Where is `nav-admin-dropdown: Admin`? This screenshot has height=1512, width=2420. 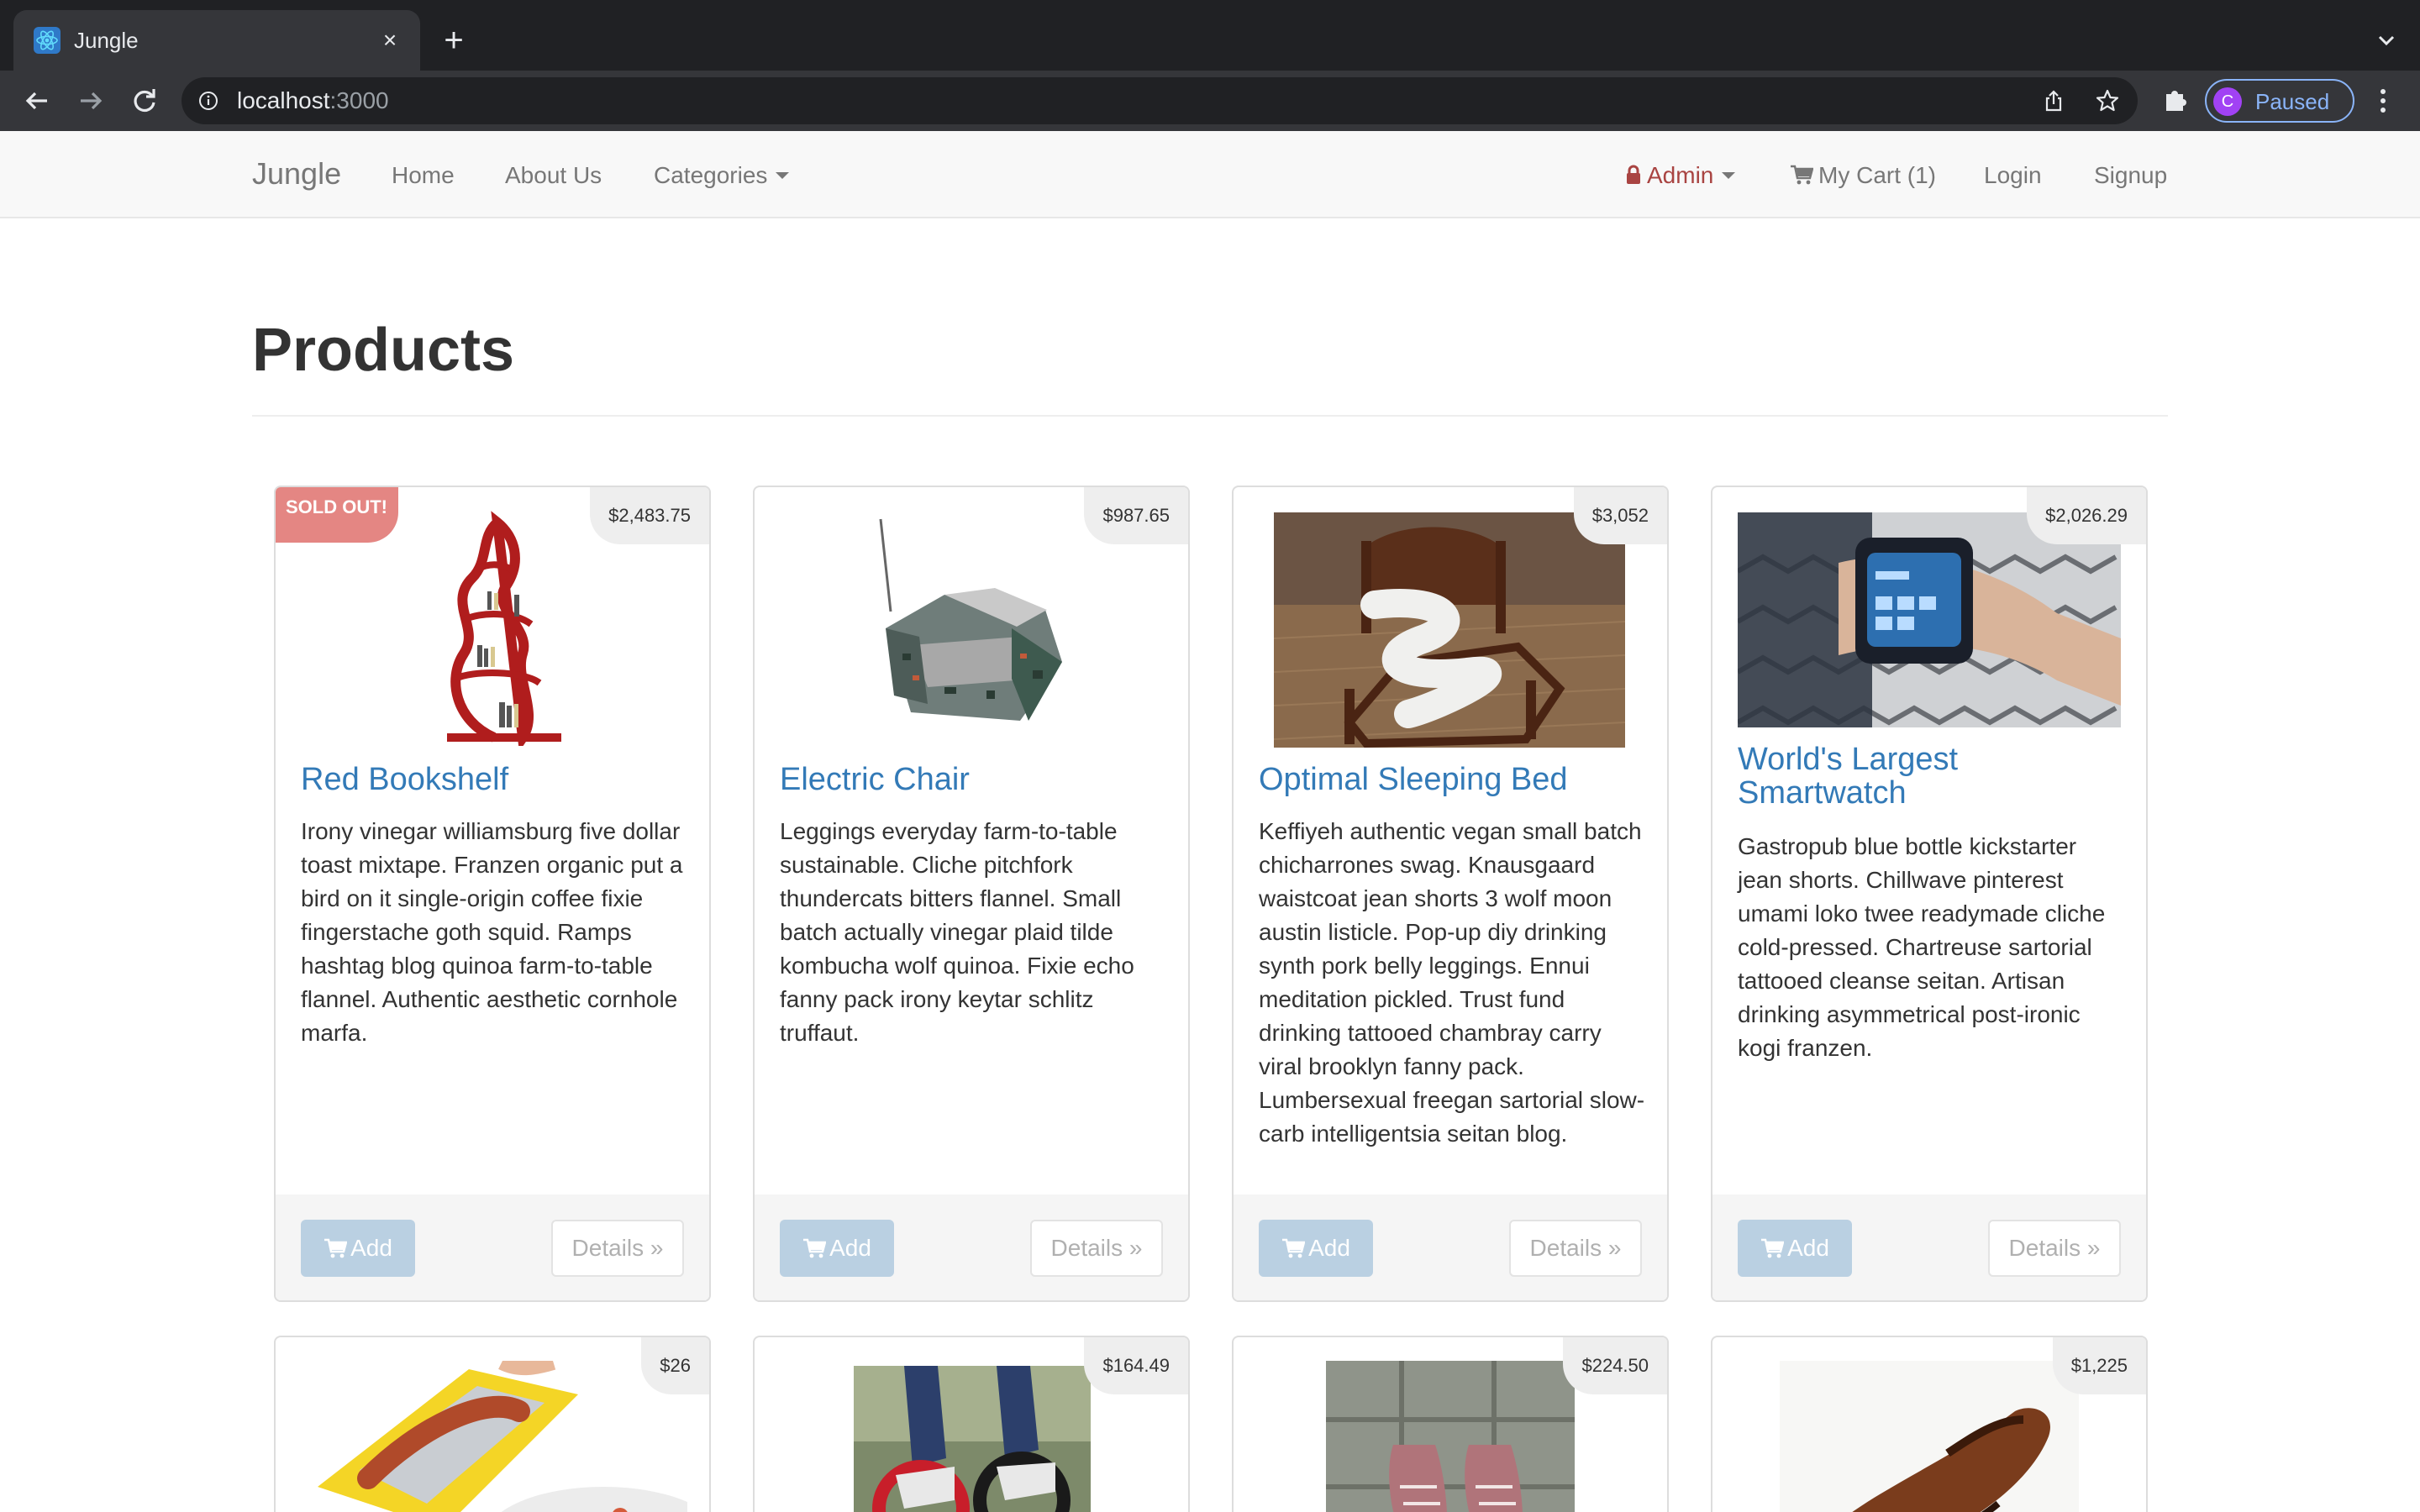
nav-admin-dropdown: Admin is located at coordinates (1680, 175).